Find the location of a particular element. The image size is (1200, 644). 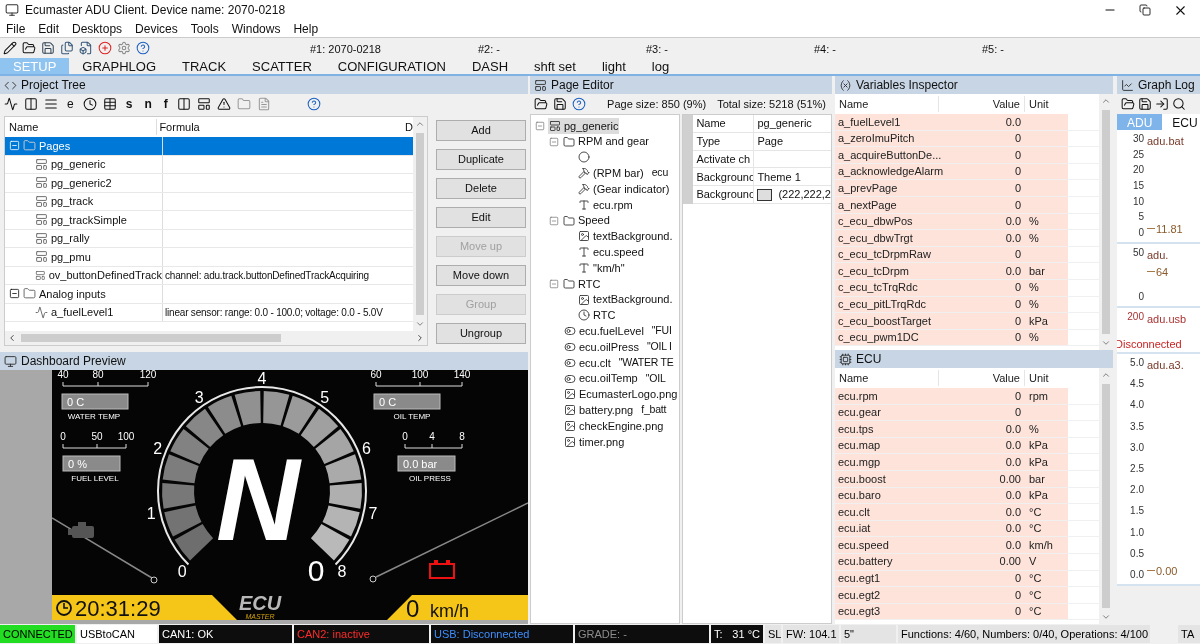

property-value: pg_generic is located at coordinates (784, 123).